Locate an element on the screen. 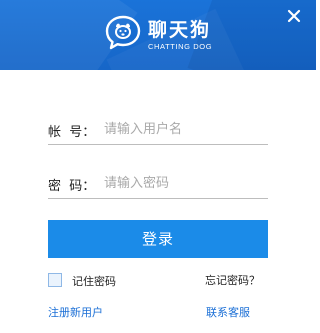 The height and width of the screenshot is (333, 320). contact-service-link: 联系客服 is located at coordinates (228, 312).